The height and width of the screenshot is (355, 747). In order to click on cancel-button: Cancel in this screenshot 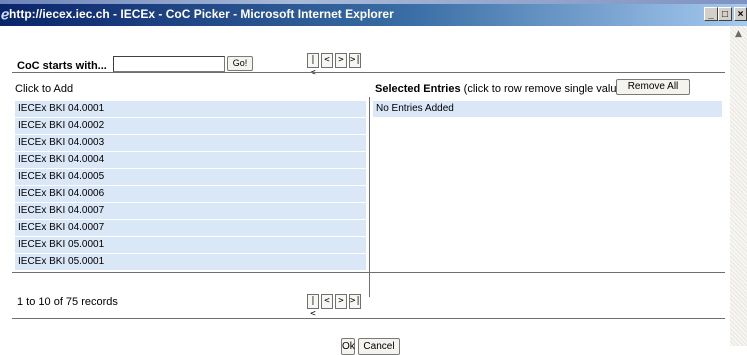, I will do `click(379, 346)`.